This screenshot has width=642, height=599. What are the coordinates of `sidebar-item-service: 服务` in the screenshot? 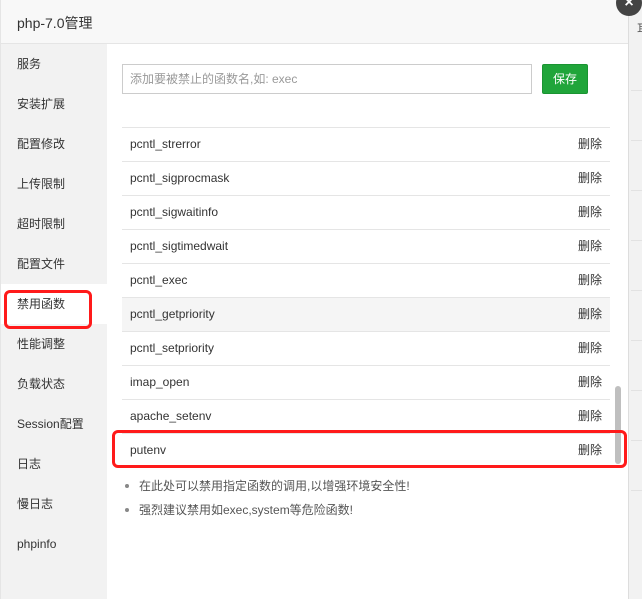 It's located at (54, 64).